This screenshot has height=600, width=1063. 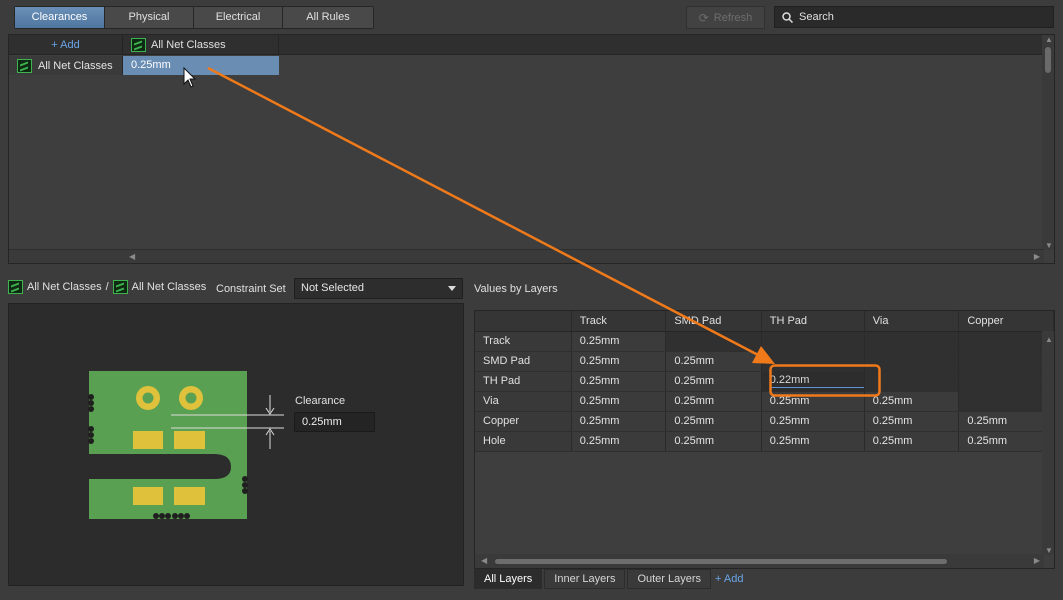 I want to click on table-row: Hole 0.25mm 0.25mm 0.25mm 0.25mm 0.25mm, so click(x=764, y=441).